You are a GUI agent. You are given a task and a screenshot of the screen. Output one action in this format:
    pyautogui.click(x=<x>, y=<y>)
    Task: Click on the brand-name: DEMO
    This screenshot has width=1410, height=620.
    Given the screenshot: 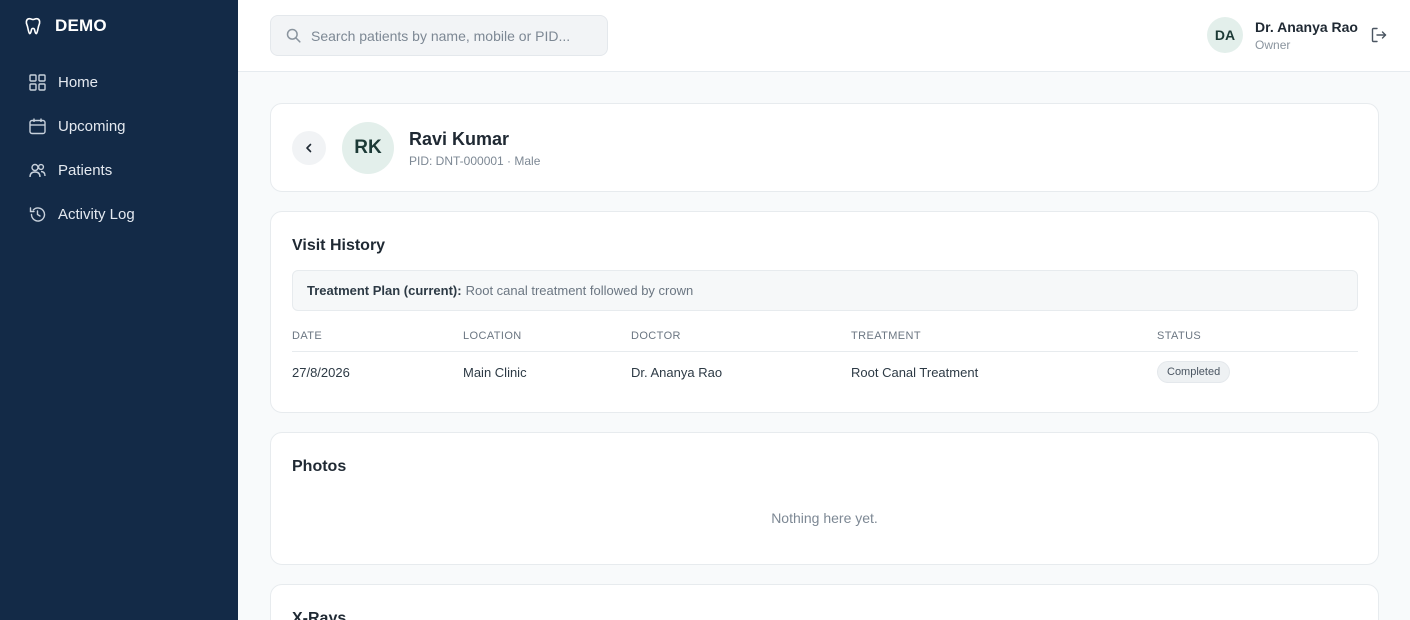 What is the action you would take?
    pyautogui.click(x=81, y=25)
    